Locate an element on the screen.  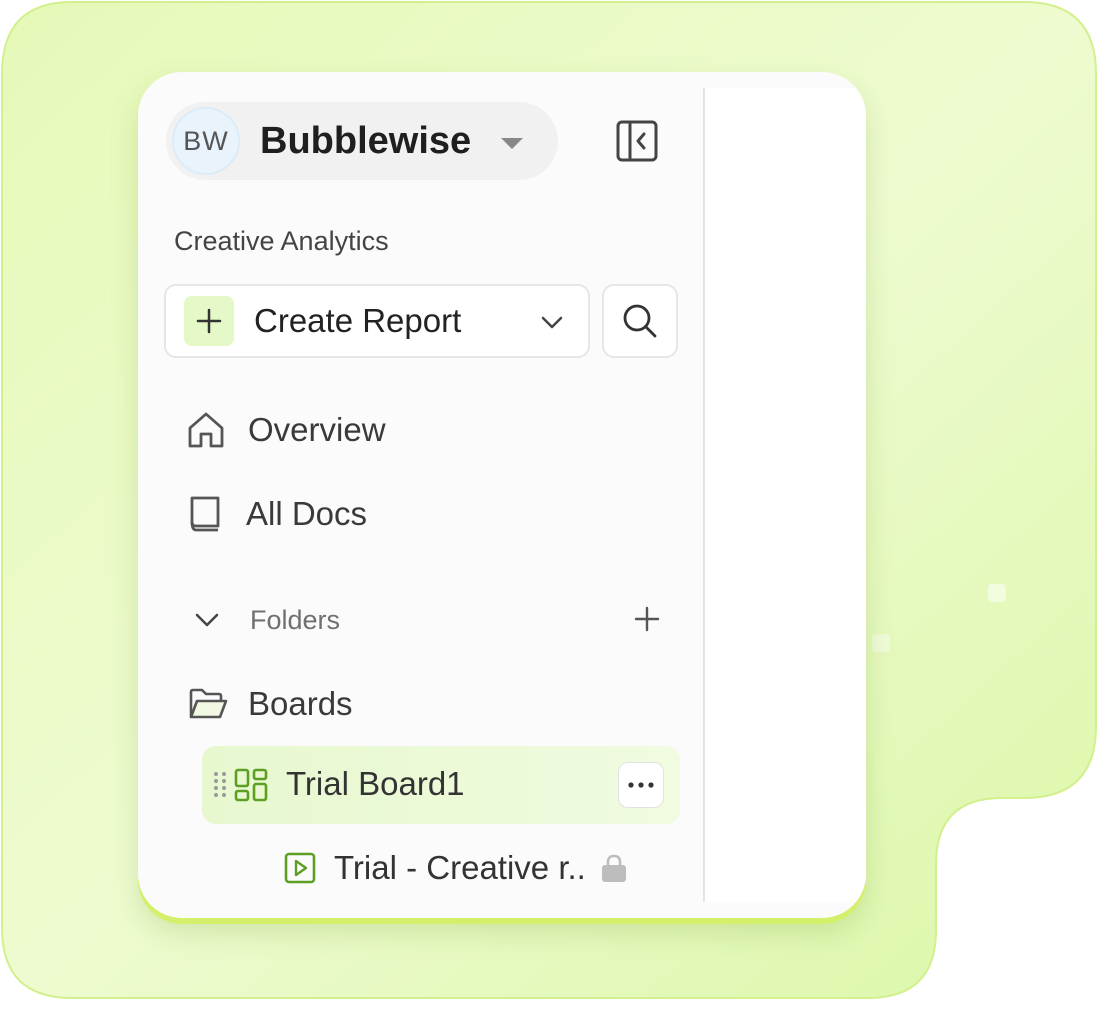
folders-toggle: Folders is located at coordinates (267, 620).